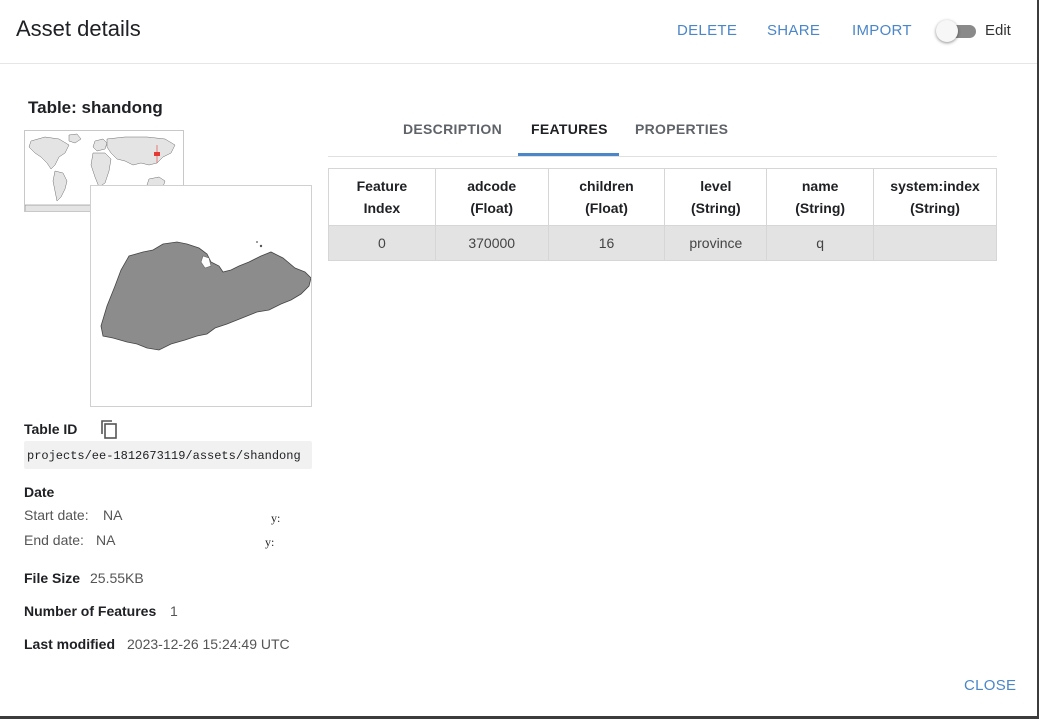 This screenshot has width=1039, height=719. Describe the element at coordinates (117, 578) in the screenshot. I see `file-size-value: 25.55KB` at that location.